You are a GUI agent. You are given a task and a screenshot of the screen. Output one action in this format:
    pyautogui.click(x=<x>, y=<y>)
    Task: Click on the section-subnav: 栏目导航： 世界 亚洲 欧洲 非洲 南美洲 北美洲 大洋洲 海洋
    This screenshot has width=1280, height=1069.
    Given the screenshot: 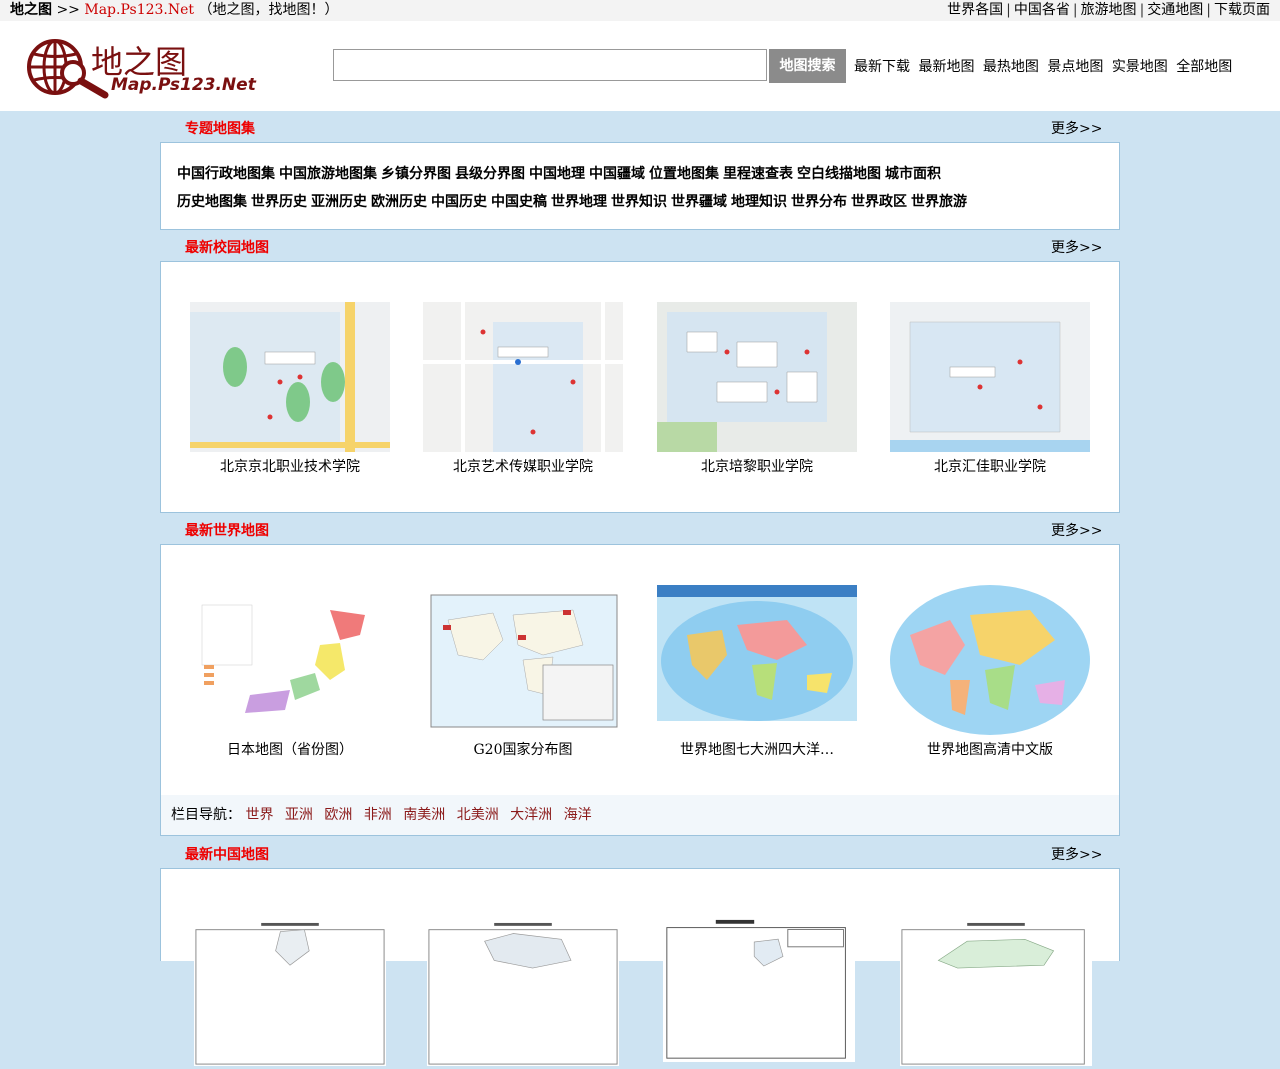 What is the action you would take?
    pyautogui.click(x=640, y=815)
    